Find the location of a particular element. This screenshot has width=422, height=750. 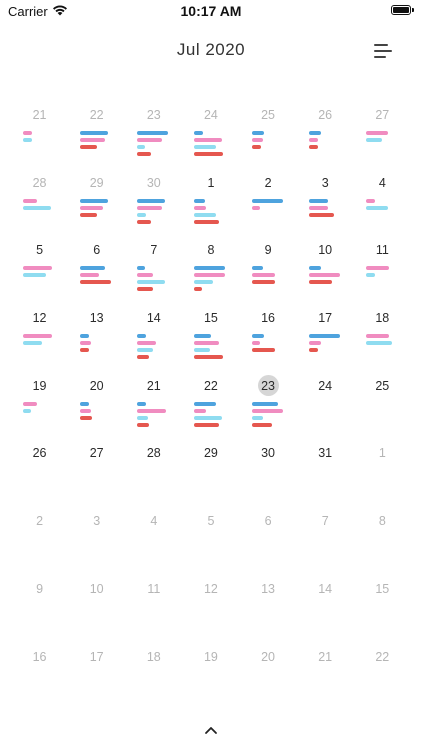

chevron-up-icon is located at coordinates (211, 730).